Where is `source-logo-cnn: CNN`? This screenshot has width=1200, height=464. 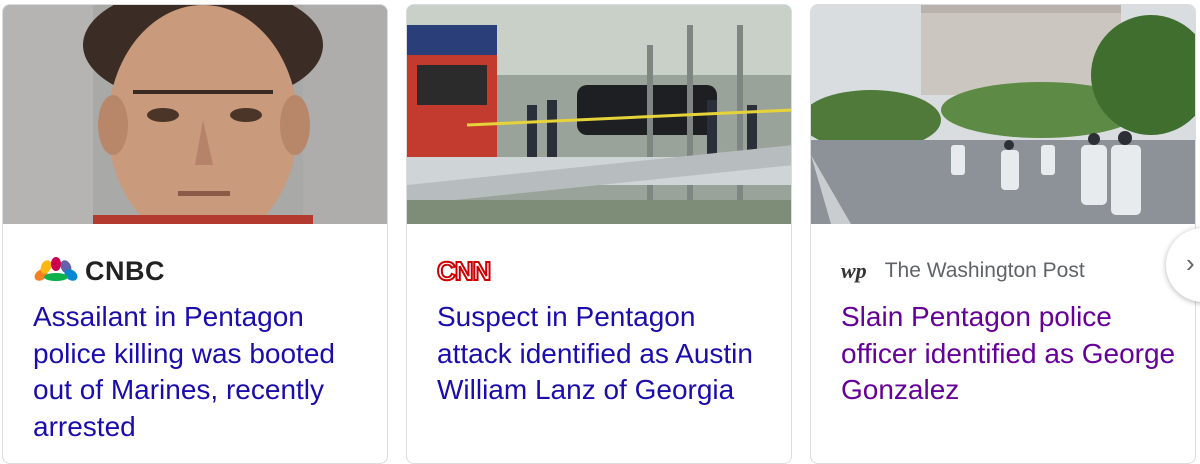 source-logo-cnn: CNN is located at coordinates (464, 271).